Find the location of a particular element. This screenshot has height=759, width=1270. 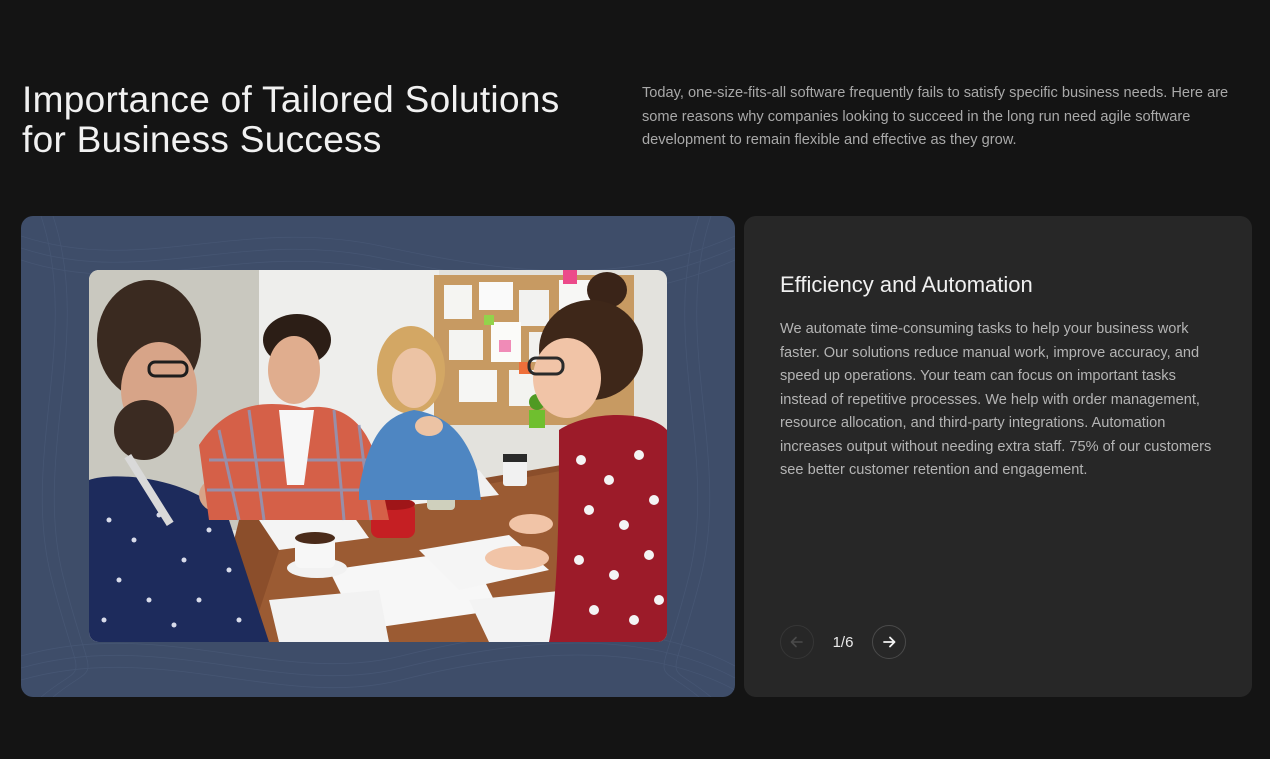

previous-slide-button is located at coordinates (797, 642).